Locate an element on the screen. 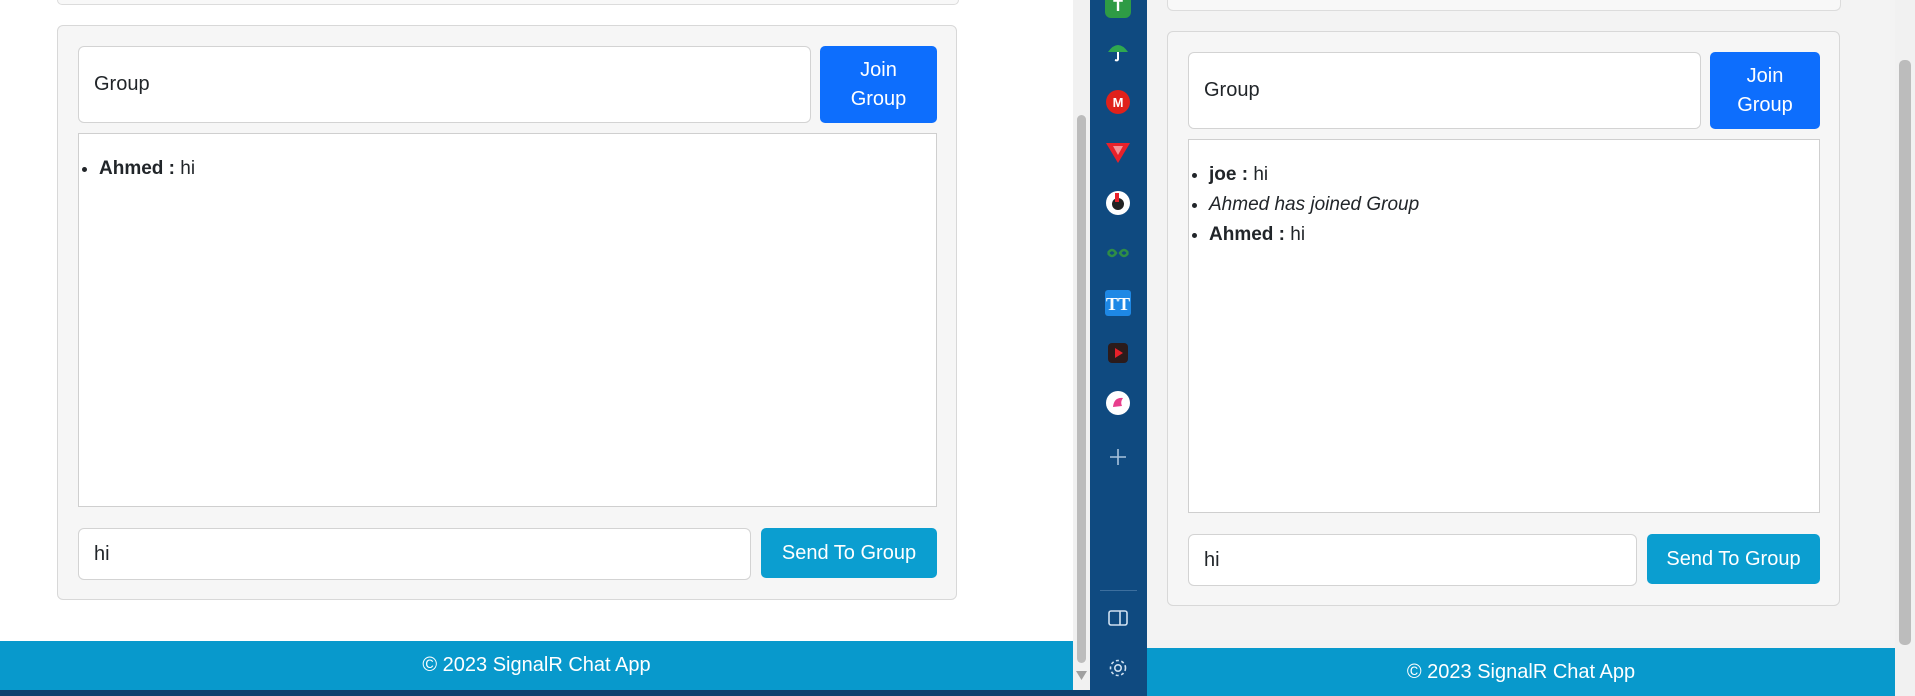 The image size is (1915, 696). message-user: joe : is located at coordinates (1229, 174).